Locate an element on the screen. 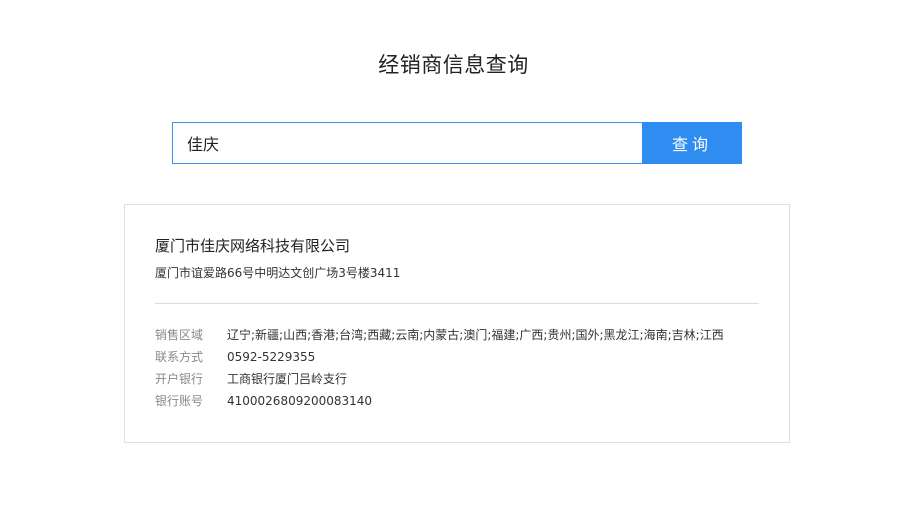 The height and width of the screenshot is (505, 907). company-name: 厦门市佳庆网络科技有限公司 is located at coordinates (253, 246).